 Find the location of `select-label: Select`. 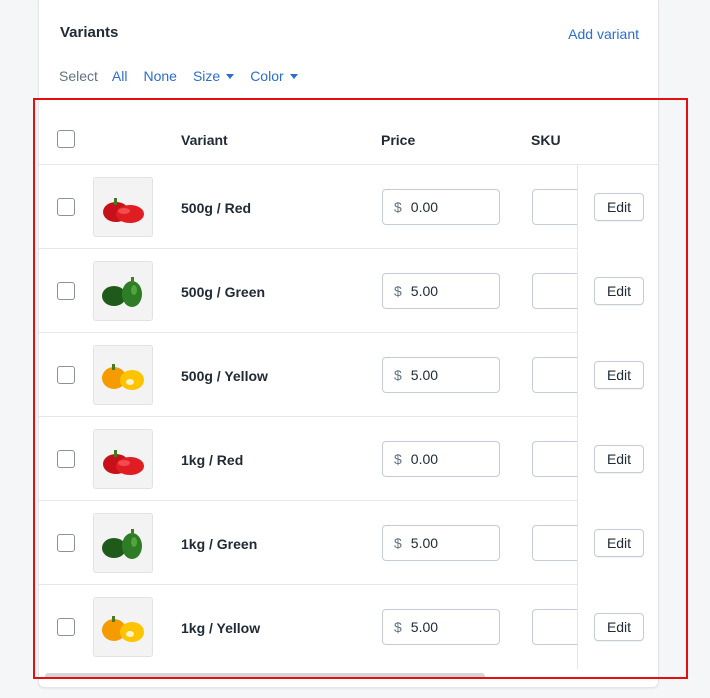

select-label: Select is located at coordinates (78, 76).